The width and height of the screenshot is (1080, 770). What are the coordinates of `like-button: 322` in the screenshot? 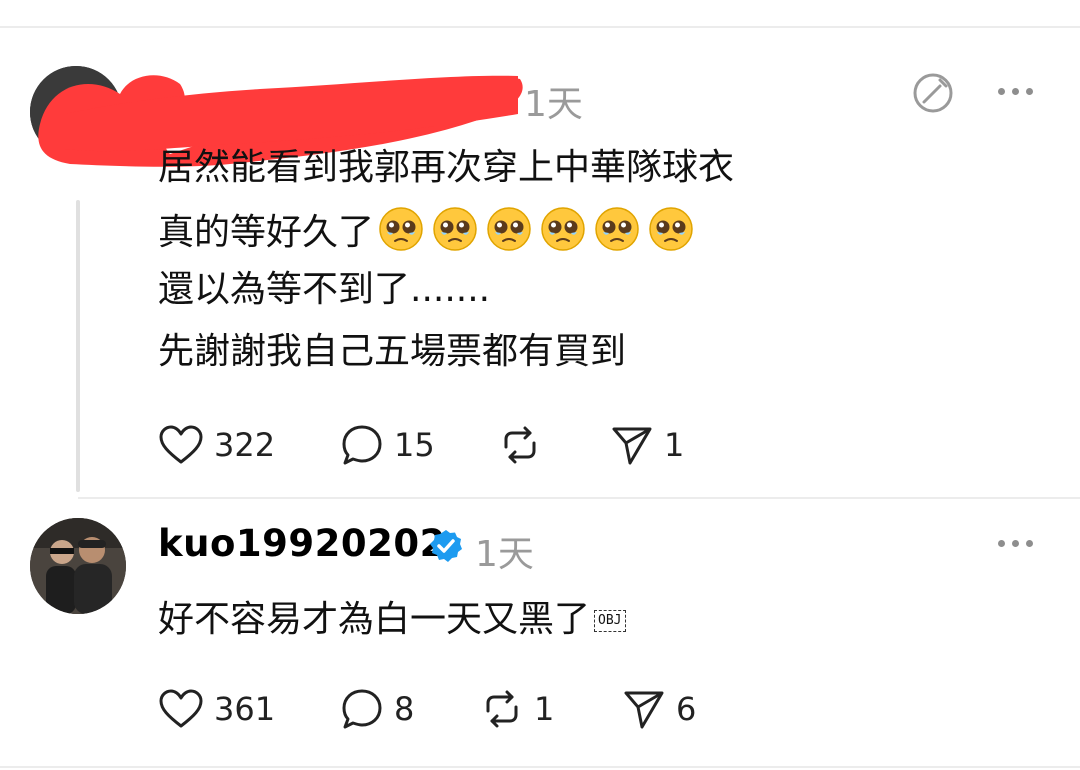 It's located at (216, 445).